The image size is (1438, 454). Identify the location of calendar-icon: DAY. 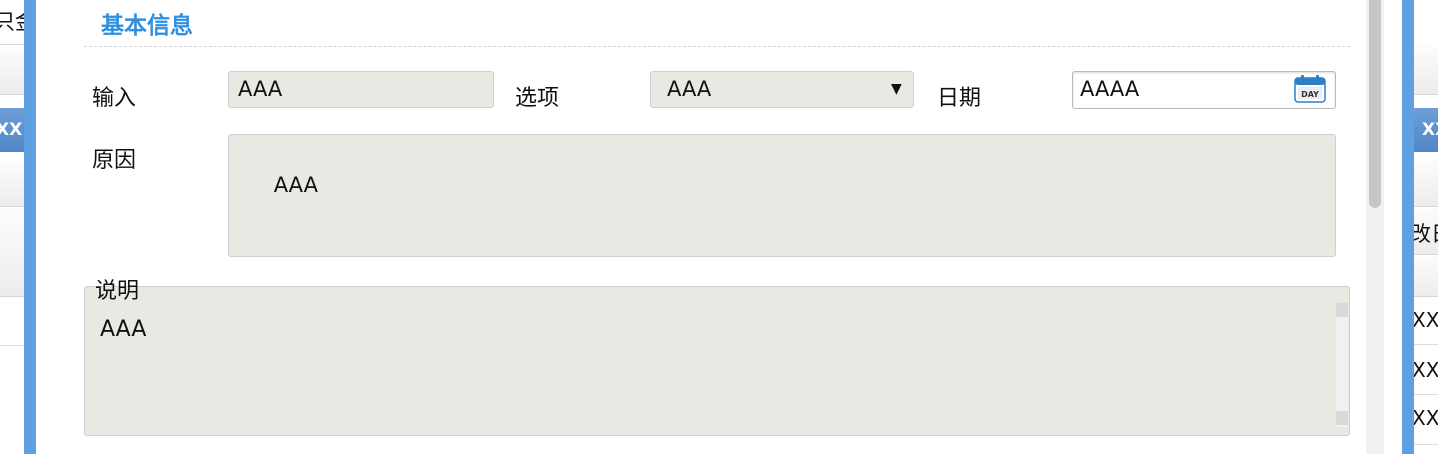
(1310, 89).